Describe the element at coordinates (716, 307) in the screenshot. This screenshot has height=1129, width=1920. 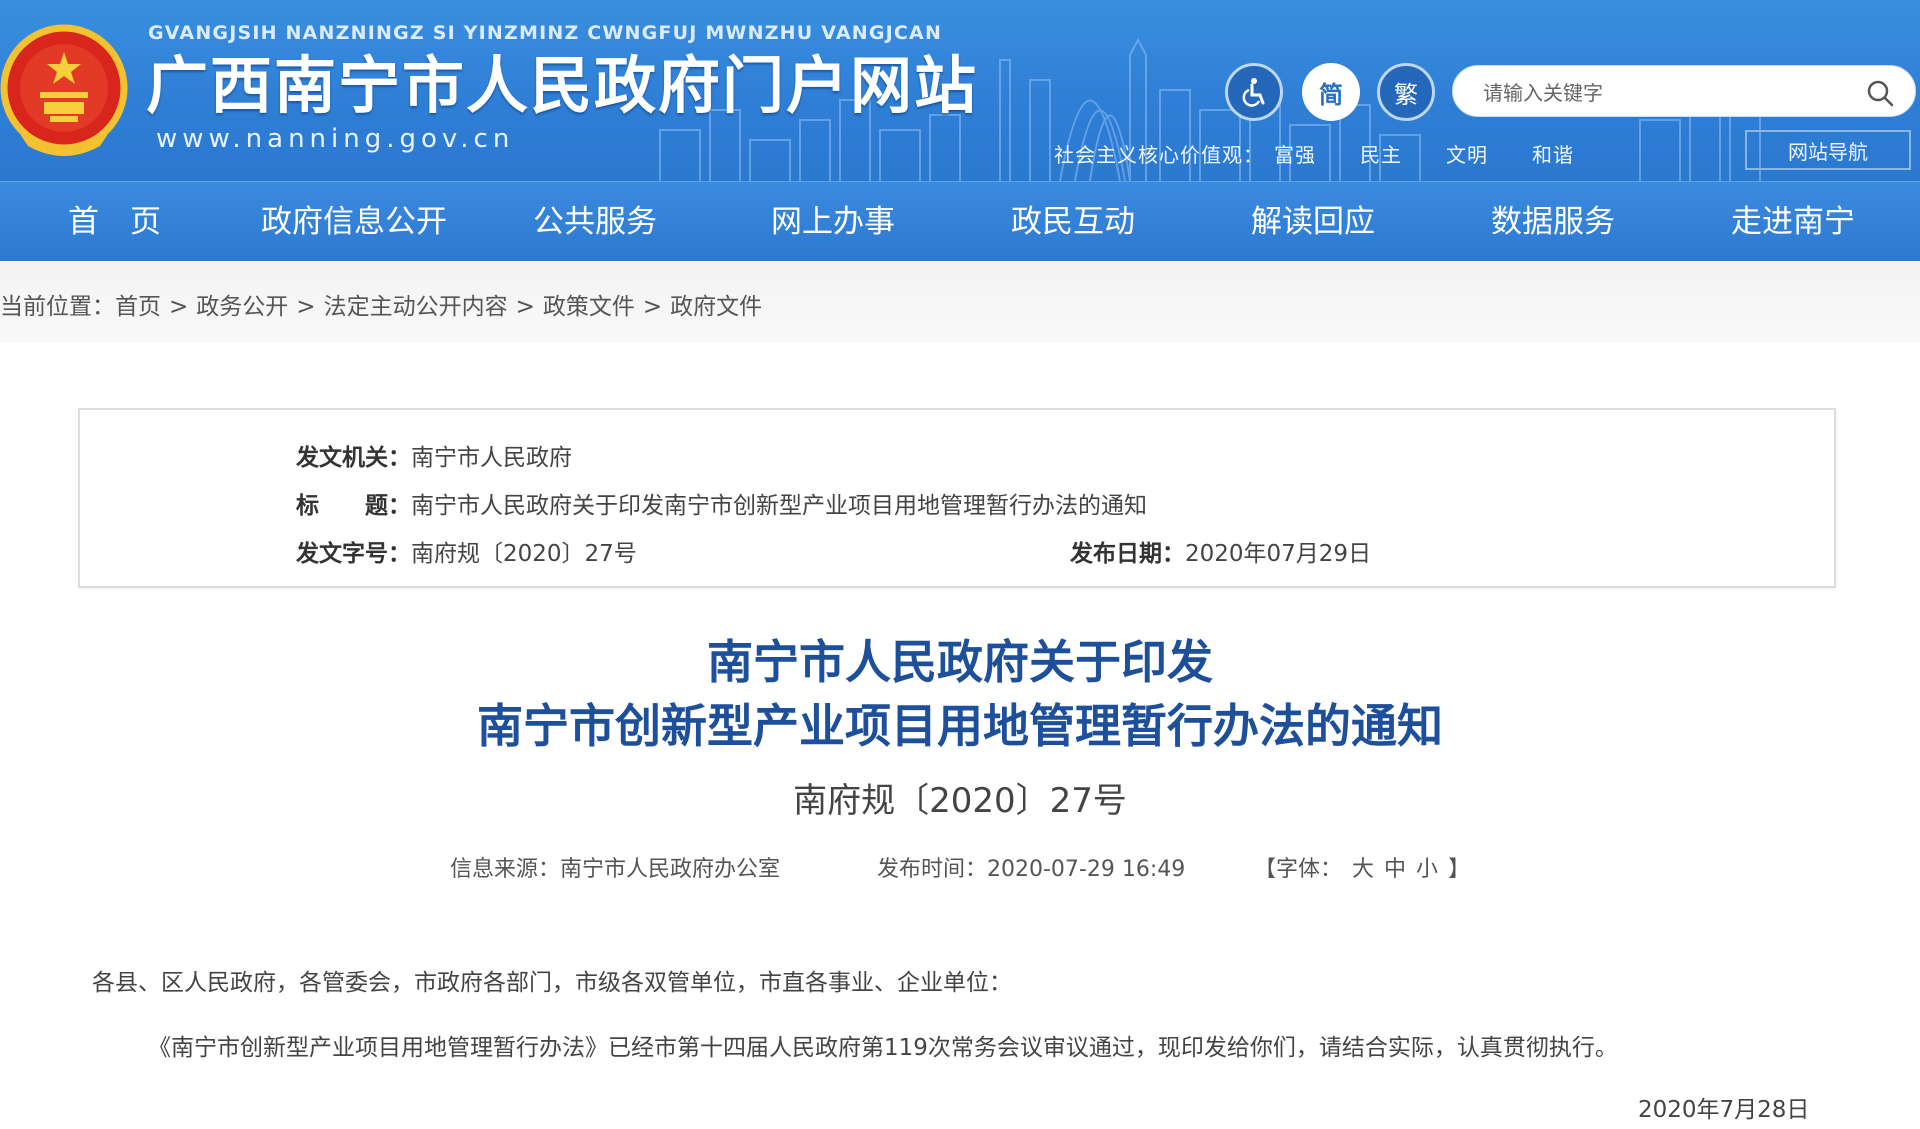
I see `breadcrumb-link: 政府文件` at that location.